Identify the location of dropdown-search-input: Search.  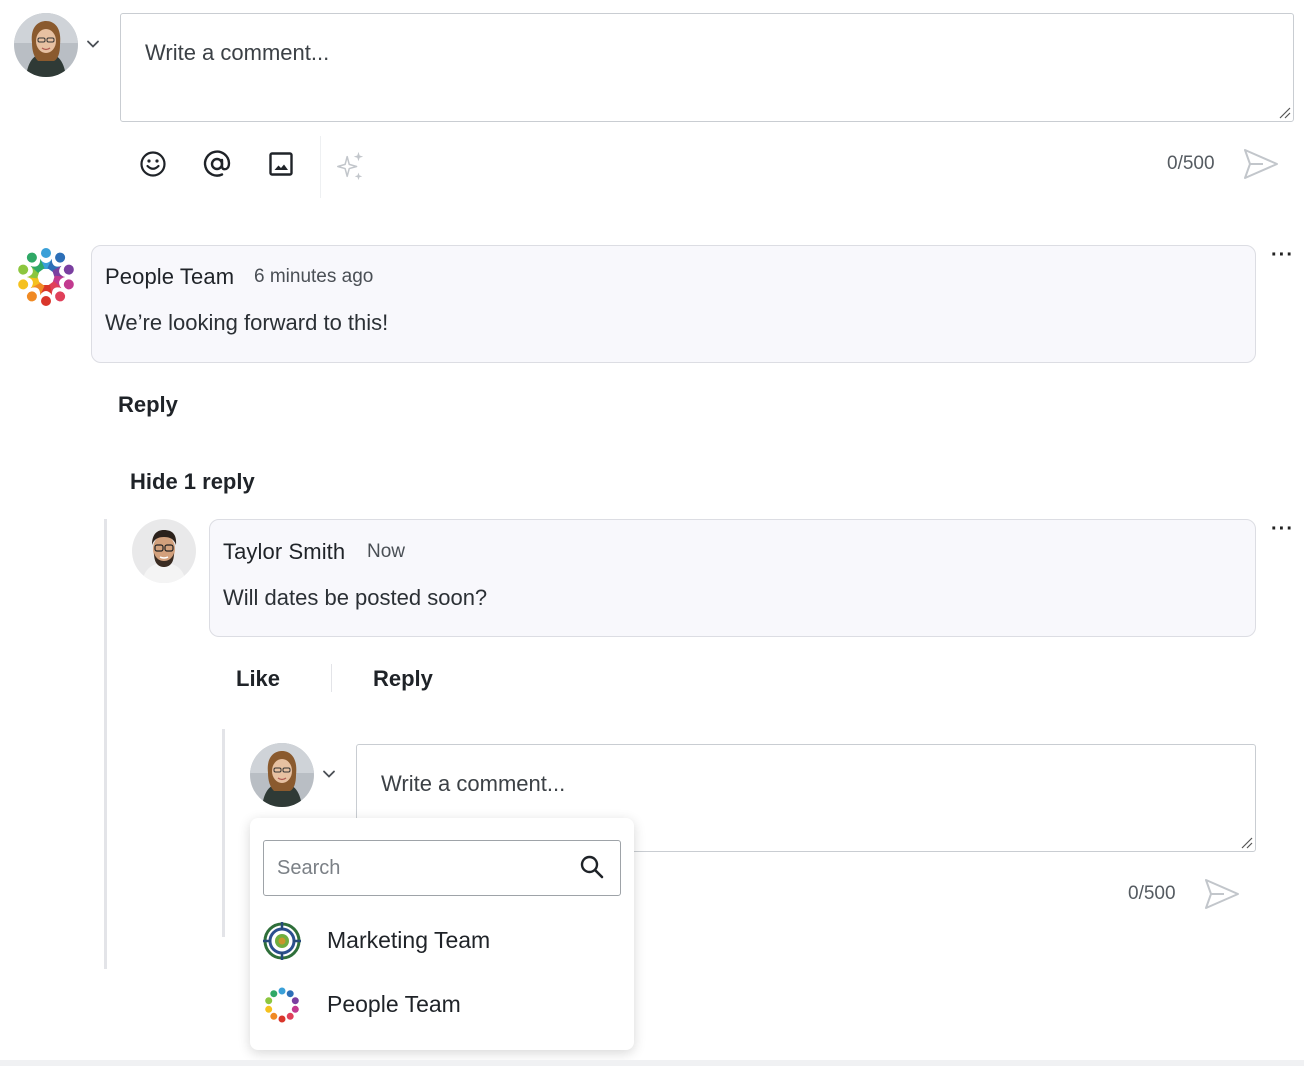
(442, 868).